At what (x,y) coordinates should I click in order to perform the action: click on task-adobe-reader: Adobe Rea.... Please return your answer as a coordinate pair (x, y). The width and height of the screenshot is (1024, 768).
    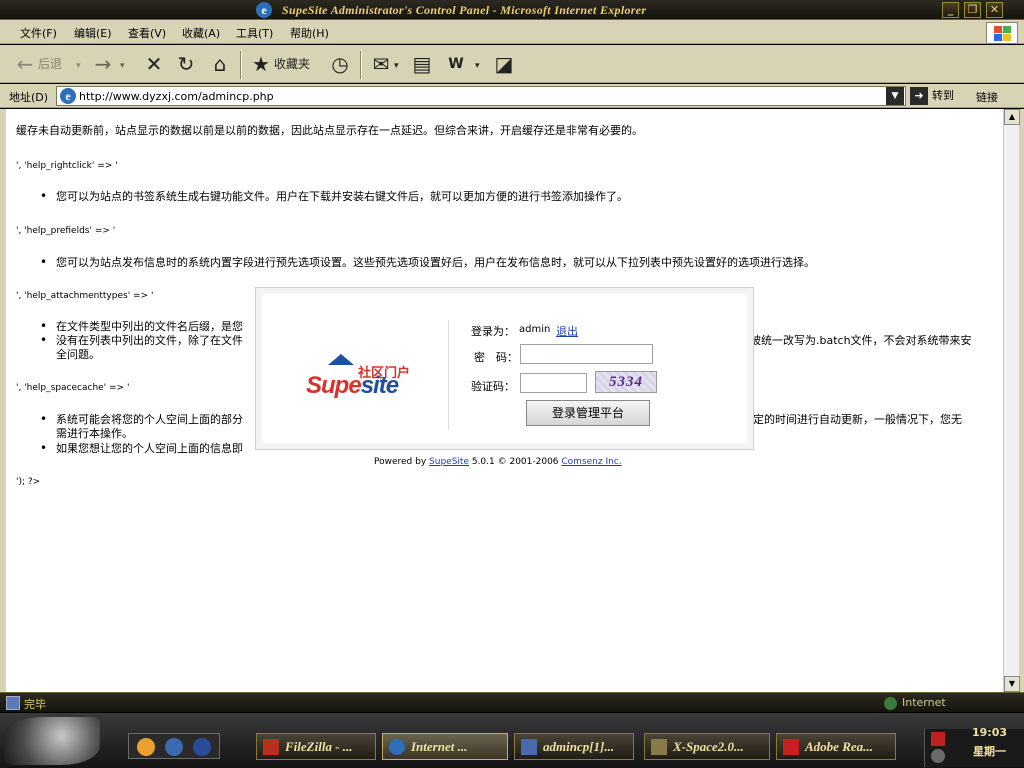
    Looking at the image, I should click on (836, 746).